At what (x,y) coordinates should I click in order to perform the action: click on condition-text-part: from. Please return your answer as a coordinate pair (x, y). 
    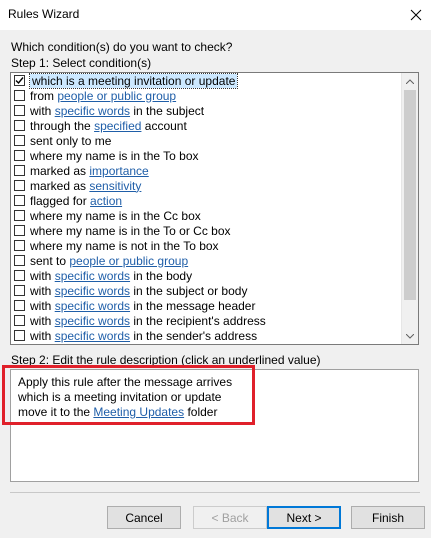
    Looking at the image, I should click on (44, 95).